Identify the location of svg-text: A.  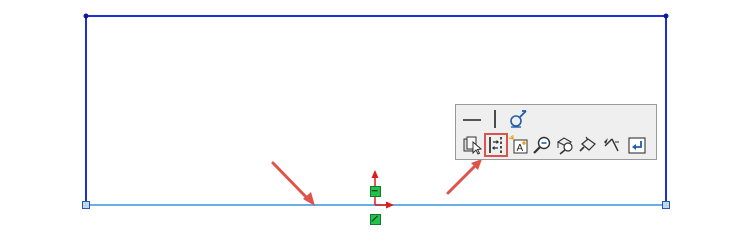
(520, 148).